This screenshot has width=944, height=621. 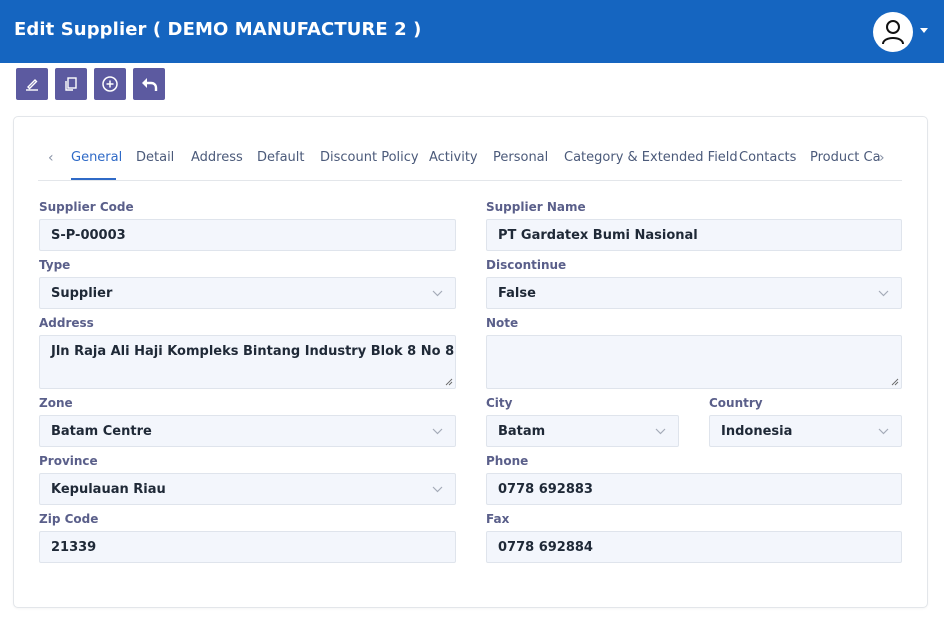 I want to click on undo-icon, so click(x=150, y=84).